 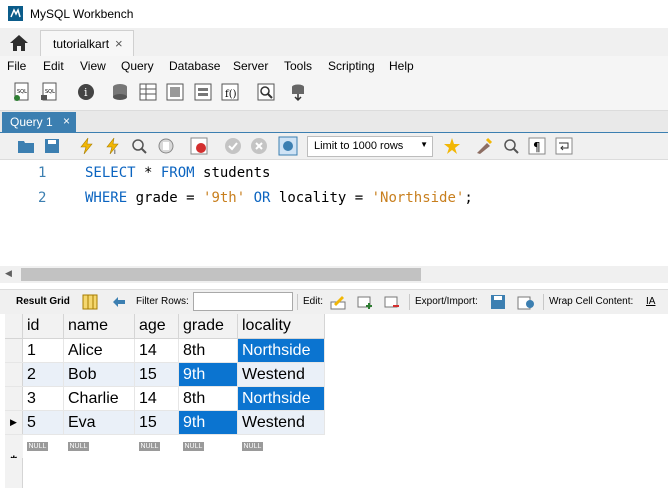 What do you see at coordinates (165, 459) in the screenshot?
I see `new-row-marker-row: ✱` at bounding box center [165, 459].